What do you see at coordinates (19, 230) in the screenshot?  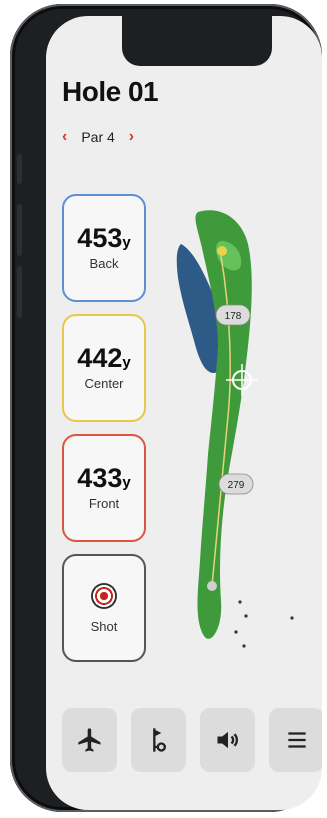 I see `volume-up-button` at bounding box center [19, 230].